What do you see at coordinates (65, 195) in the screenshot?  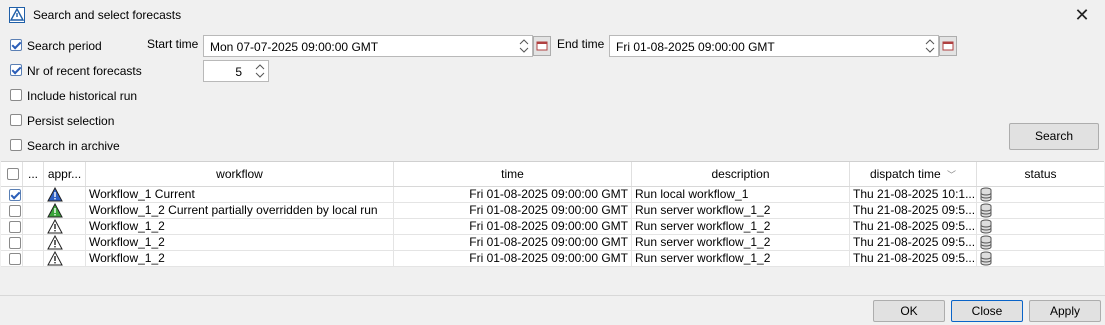 I see `blue-warning-icon` at bounding box center [65, 195].